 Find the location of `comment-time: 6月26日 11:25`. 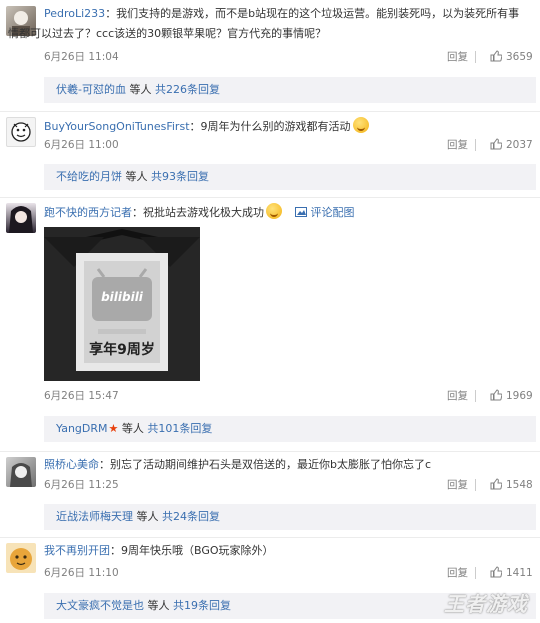

comment-time: 6月26日 11:25 is located at coordinates (81, 485).